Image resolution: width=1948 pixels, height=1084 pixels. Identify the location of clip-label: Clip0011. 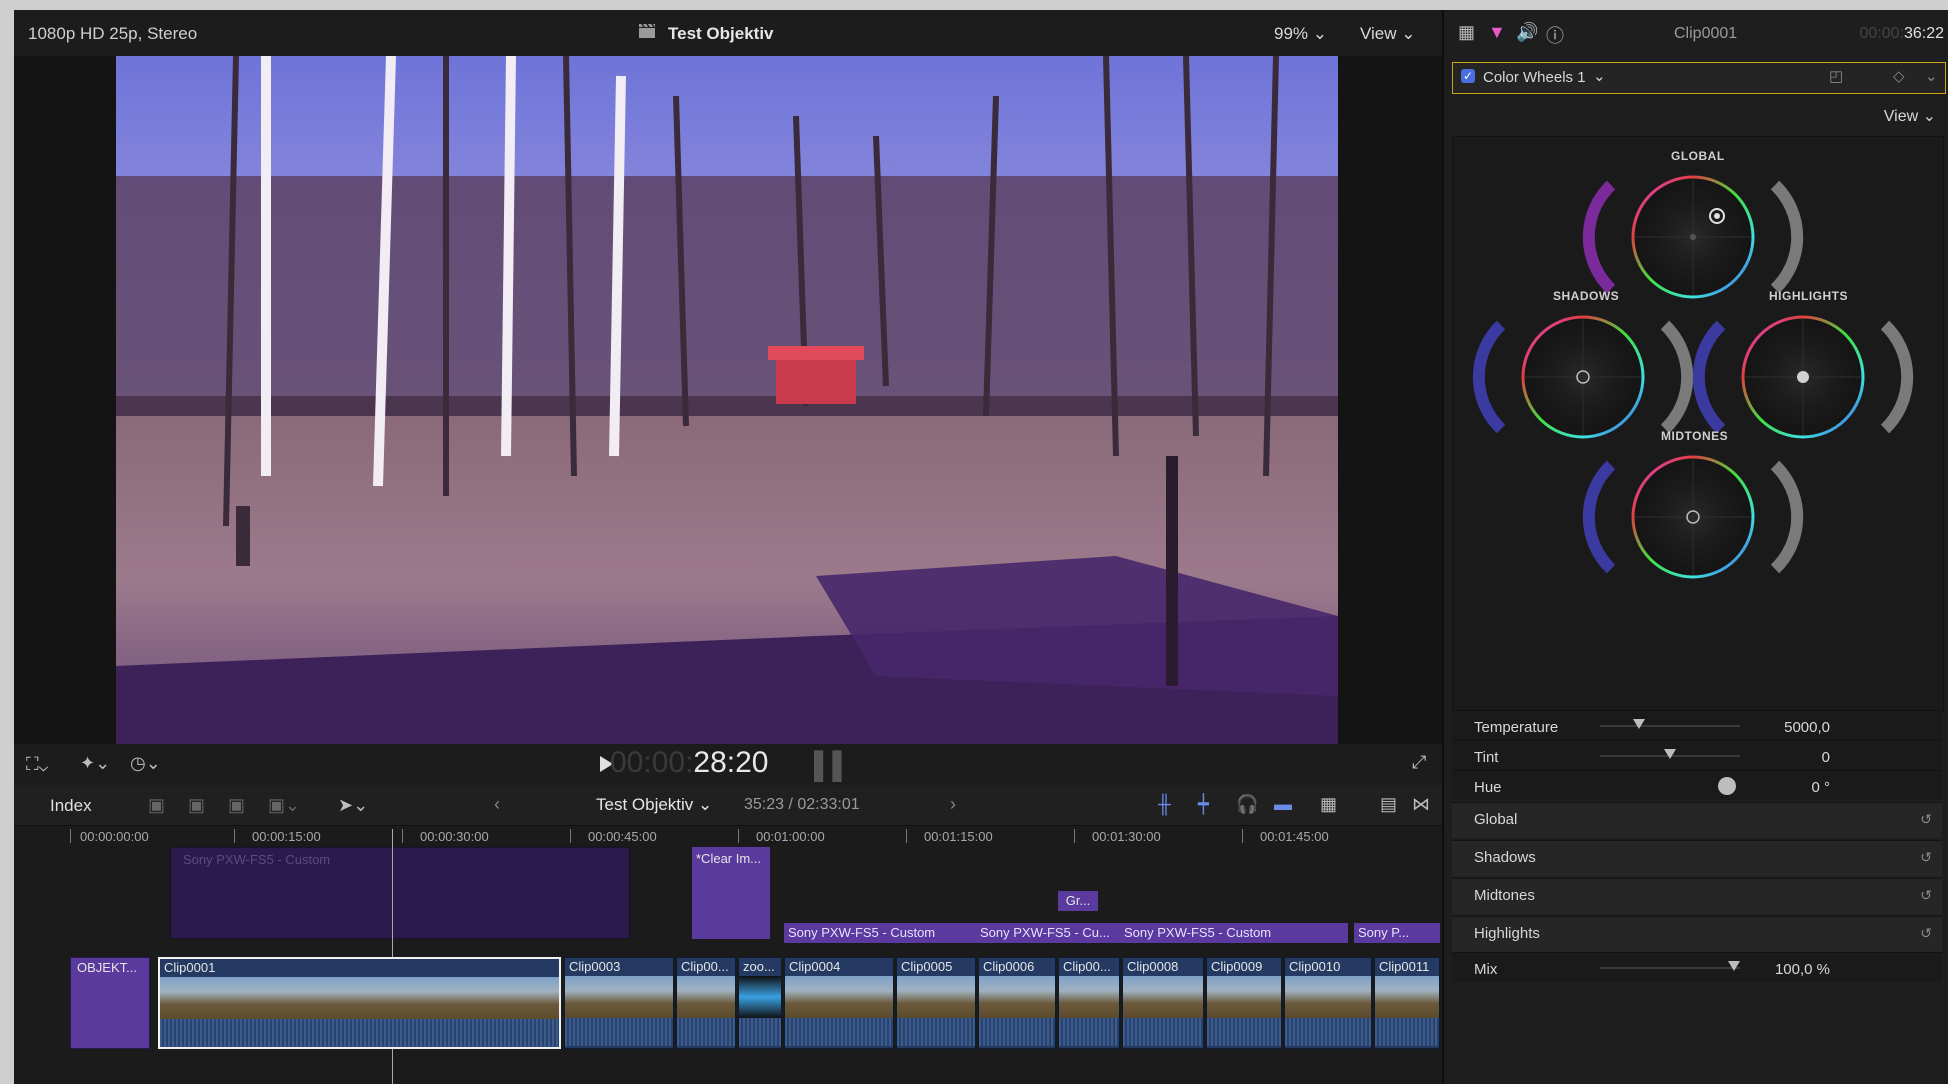
(1404, 966).